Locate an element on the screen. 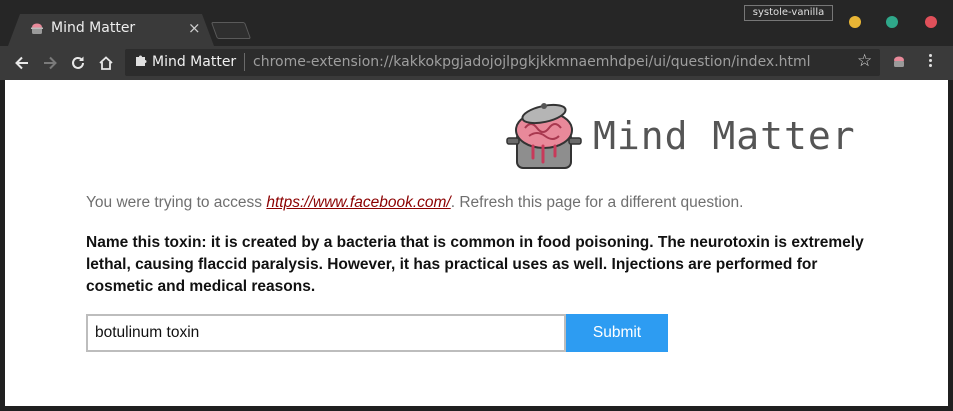 This screenshot has height=411, width=953. minimize-button is located at coordinates (855, 22).